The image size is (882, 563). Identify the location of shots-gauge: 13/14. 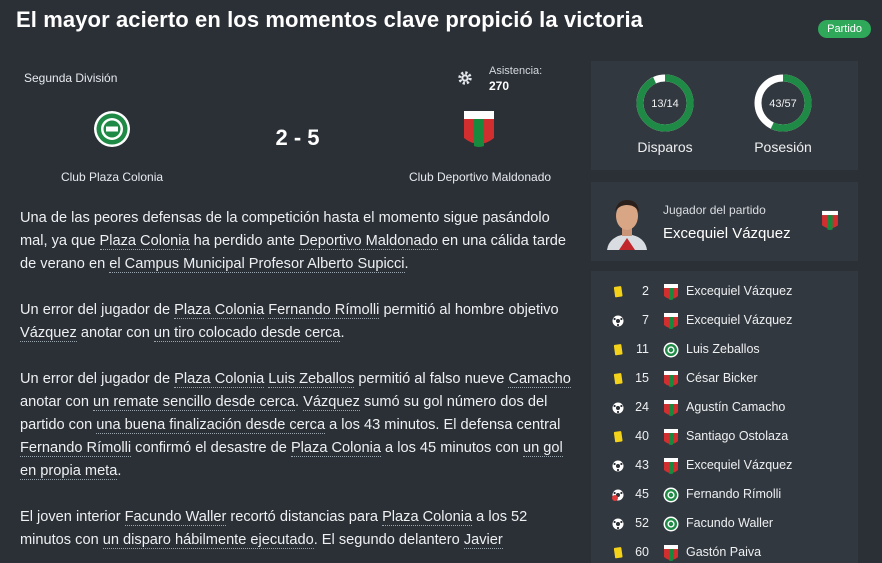
(665, 103).